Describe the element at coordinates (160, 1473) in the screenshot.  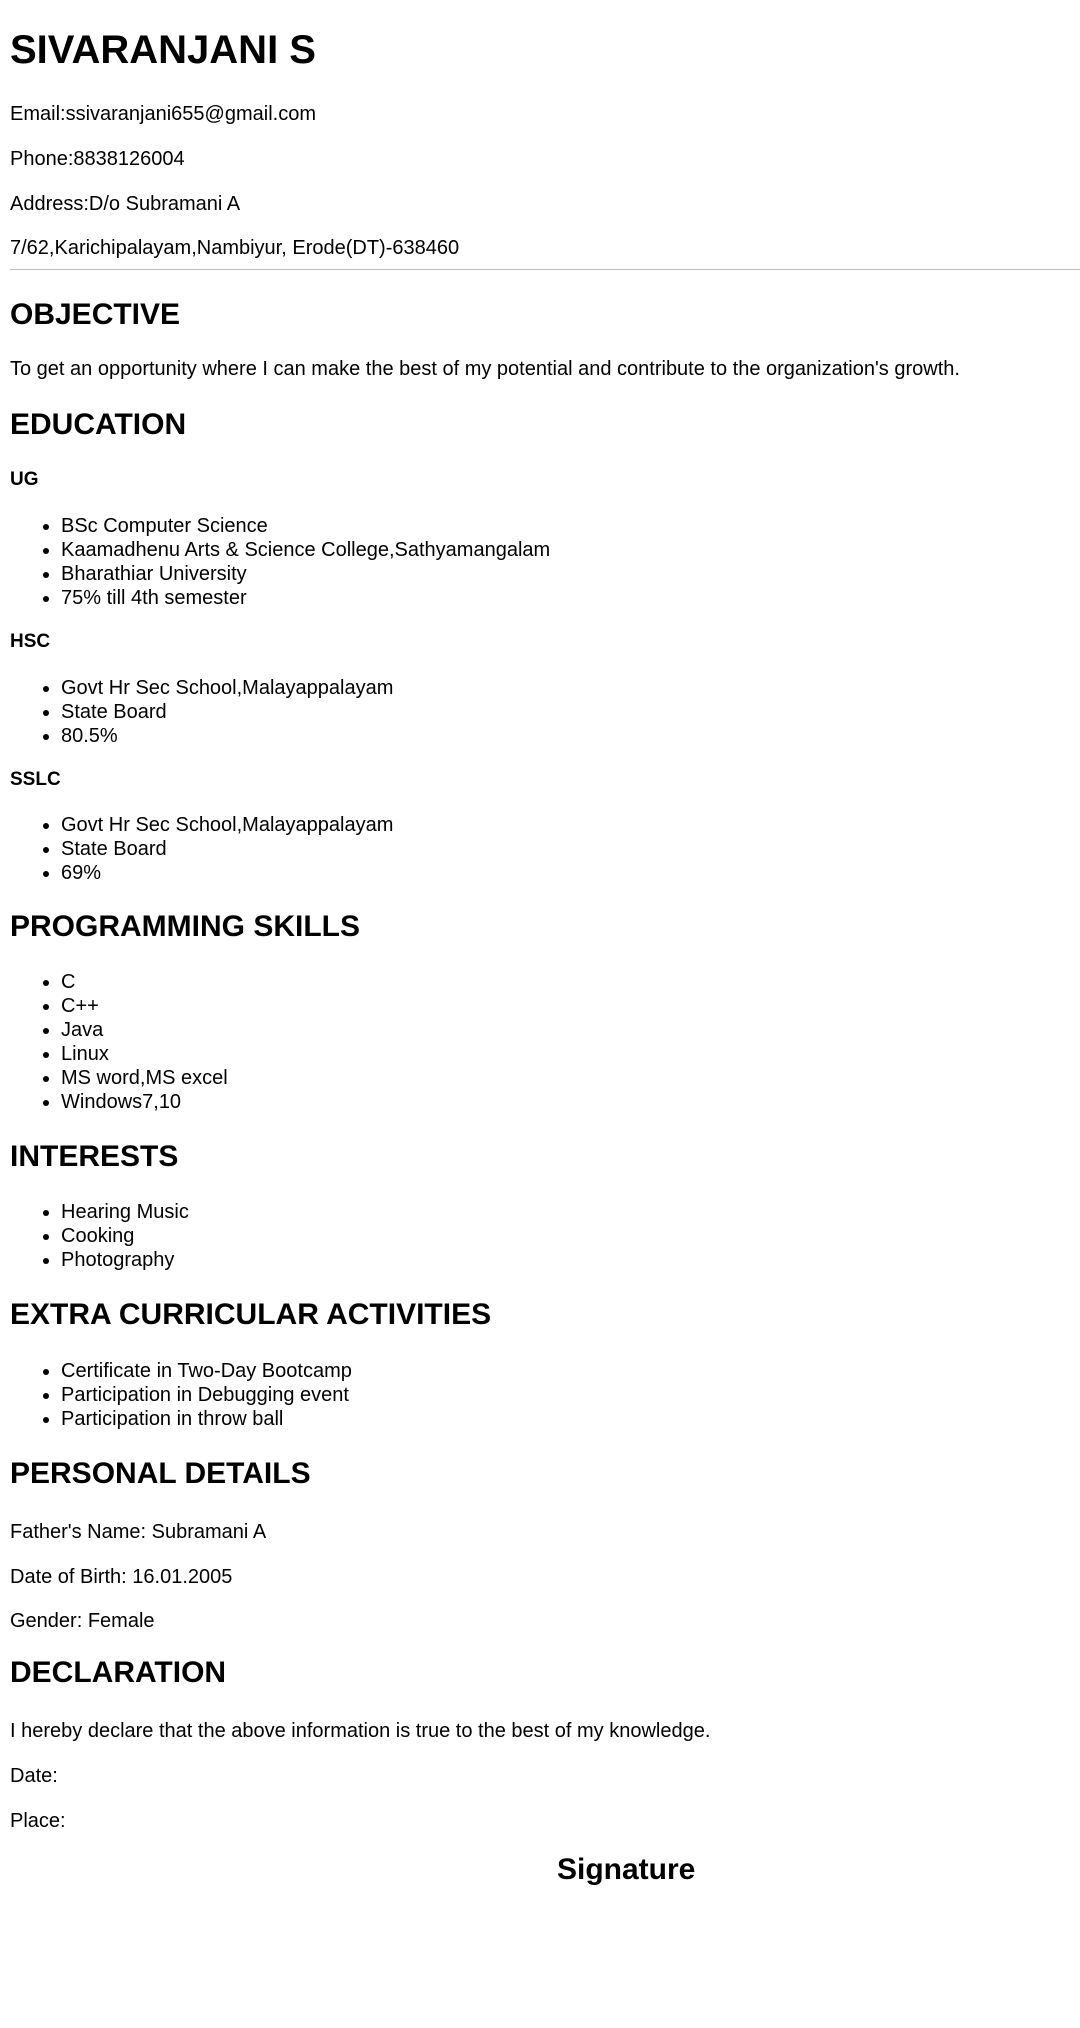
I see `personal-heading: PERSONAL DETAILS` at that location.